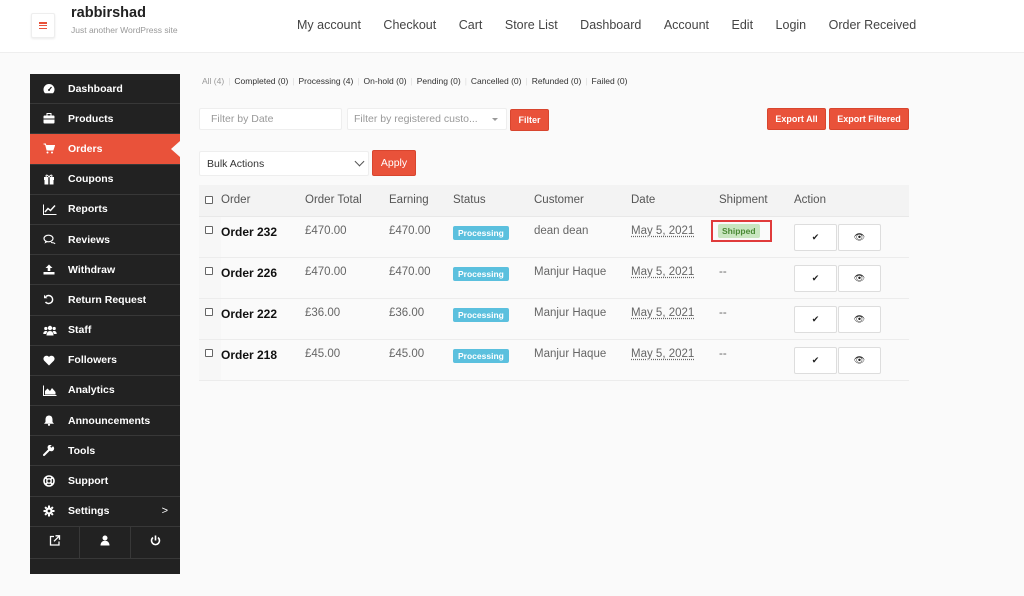 The height and width of the screenshot is (596, 1024). What do you see at coordinates (557, 81) in the screenshot?
I see `status-filter-refunded: Refunded (0)` at bounding box center [557, 81].